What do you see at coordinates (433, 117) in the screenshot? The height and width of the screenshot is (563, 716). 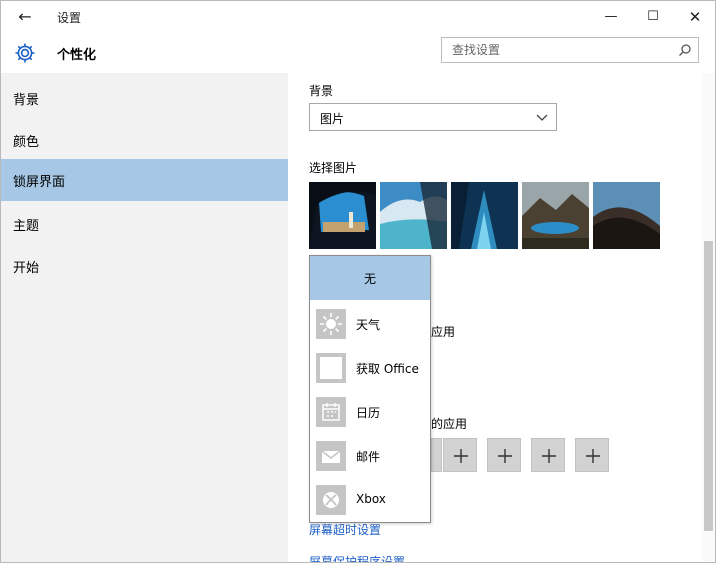 I see `background-dropdown: 图片` at bounding box center [433, 117].